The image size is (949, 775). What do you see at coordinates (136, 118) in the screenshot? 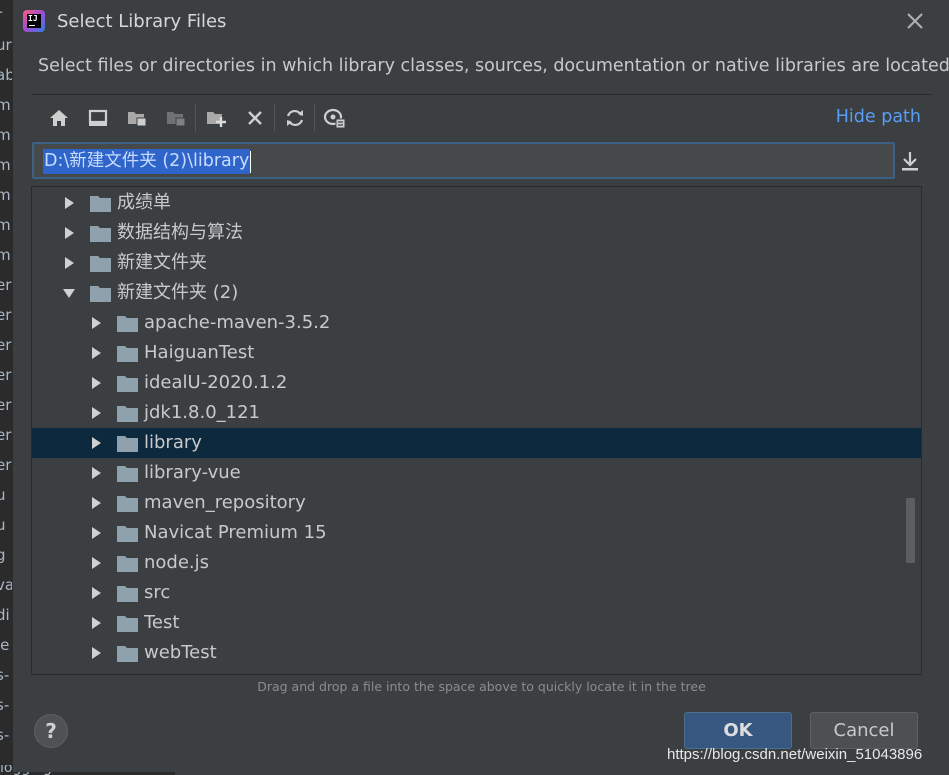
I see `project-folder-icon` at bounding box center [136, 118].